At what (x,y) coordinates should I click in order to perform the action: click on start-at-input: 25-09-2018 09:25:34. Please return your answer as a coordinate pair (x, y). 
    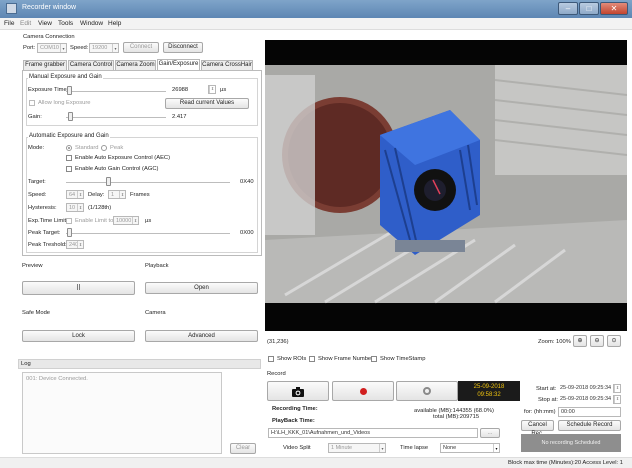
    Looking at the image, I should click on (589, 389).